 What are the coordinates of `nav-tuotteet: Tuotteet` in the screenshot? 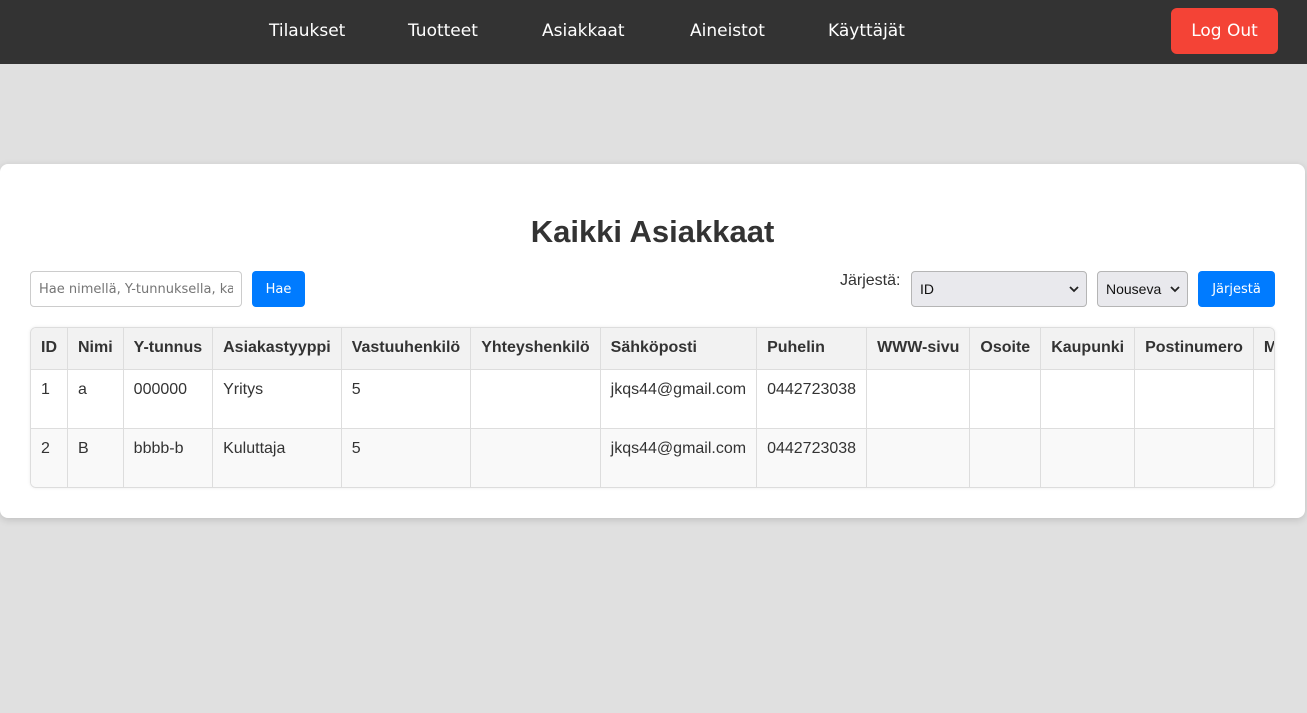 It's located at (443, 32).